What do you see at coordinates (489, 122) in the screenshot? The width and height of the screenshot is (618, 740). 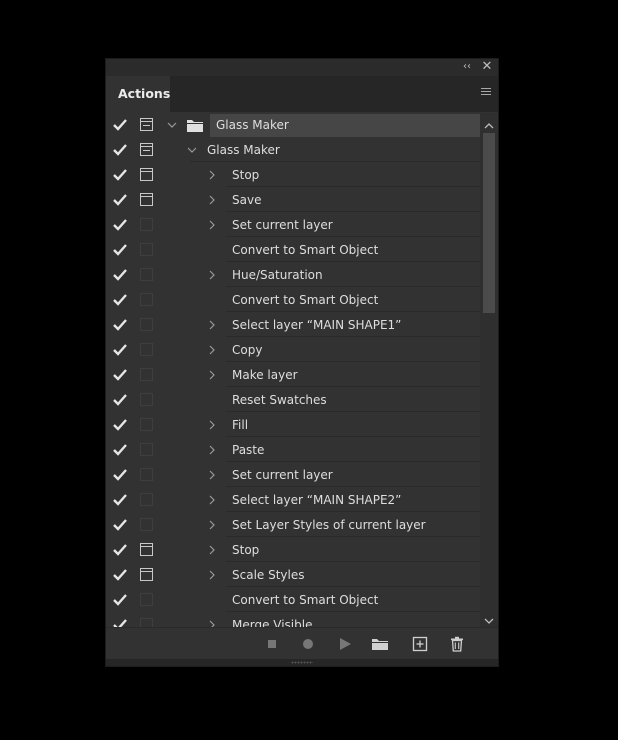 I see `scroll-up-icon` at bounding box center [489, 122].